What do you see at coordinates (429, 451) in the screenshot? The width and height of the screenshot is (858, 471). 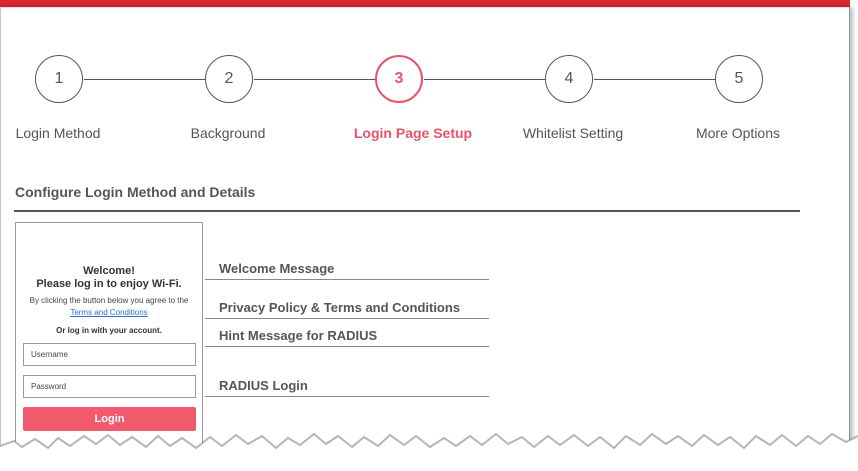 I see `torn-edge-decoration` at bounding box center [429, 451].